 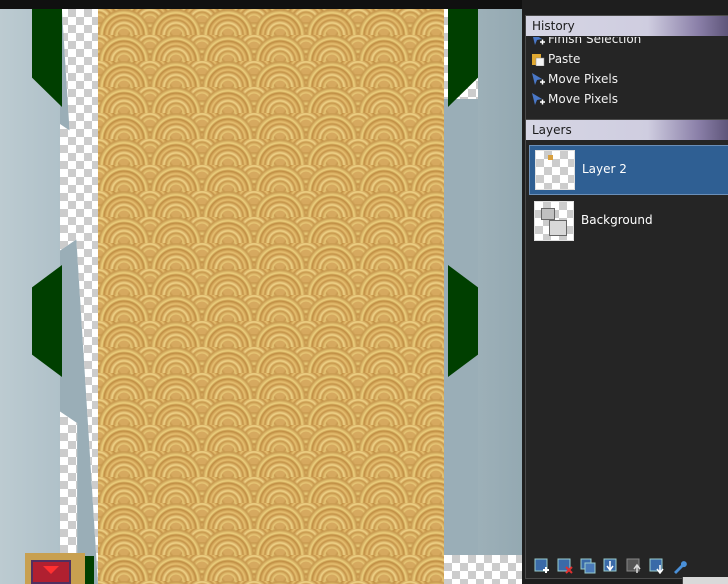 What do you see at coordinates (89, 570) in the screenshot?
I see `green-post` at bounding box center [89, 570].